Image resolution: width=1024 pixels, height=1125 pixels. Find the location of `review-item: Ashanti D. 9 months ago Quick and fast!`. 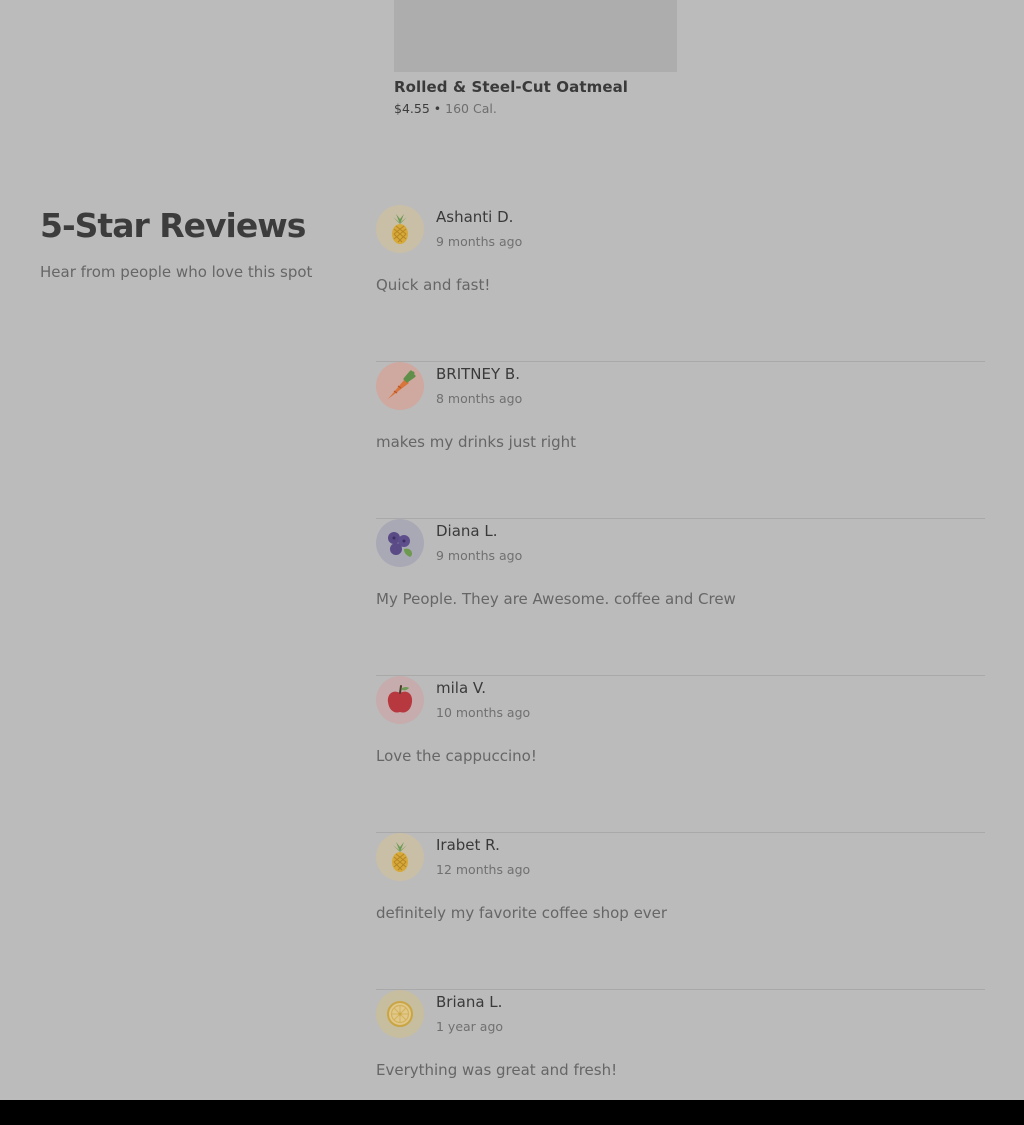

review-item: Ashanti D. 9 months ago Quick and fast! is located at coordinates (680, 283).